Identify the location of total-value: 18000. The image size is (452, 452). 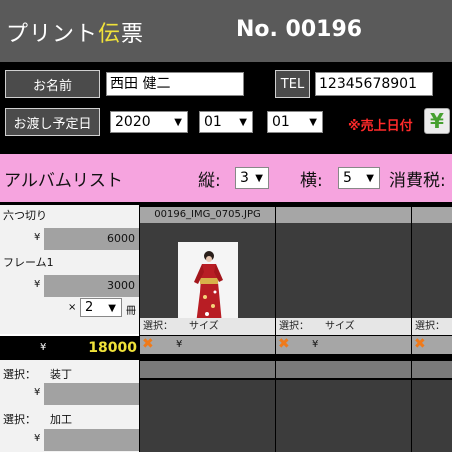
(112, 348).